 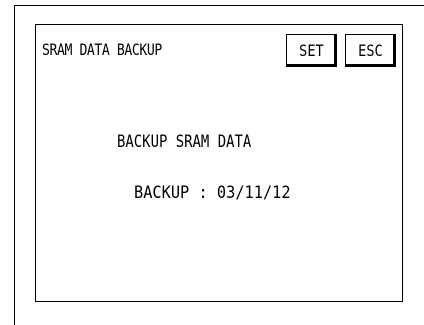 I want to click on set-button: SET, so click(x=311, y=50).